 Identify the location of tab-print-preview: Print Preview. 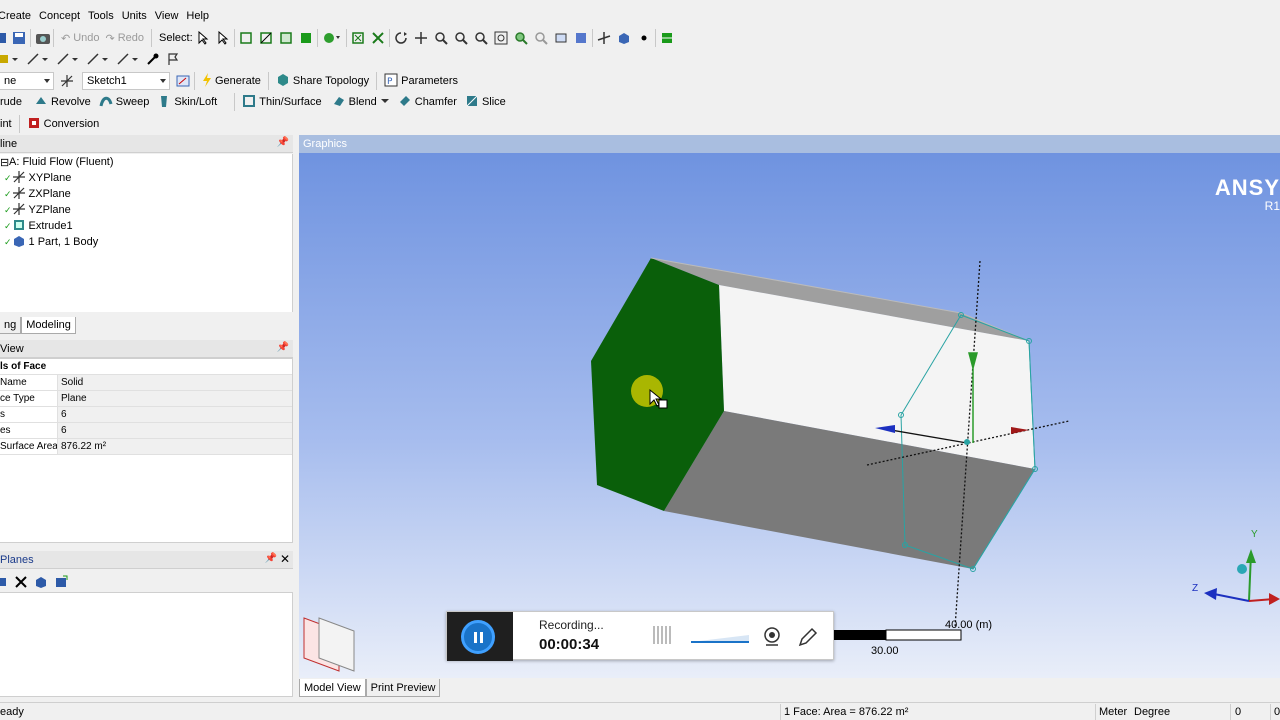
(403, 688).